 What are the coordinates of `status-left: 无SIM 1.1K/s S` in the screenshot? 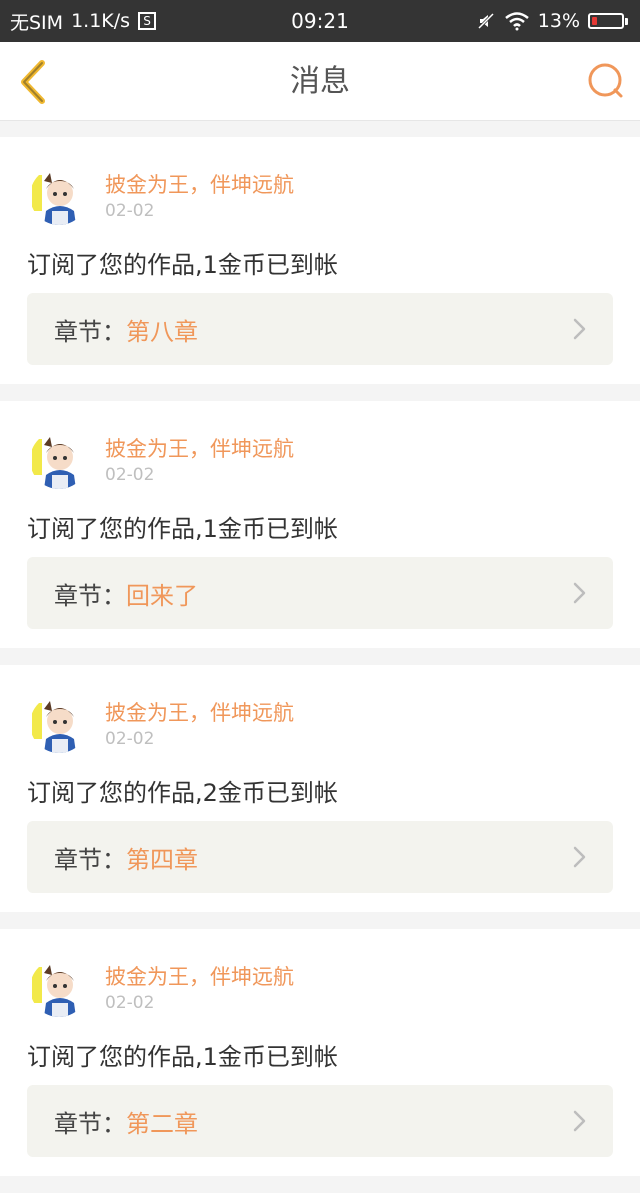 It's located at (83, 21).